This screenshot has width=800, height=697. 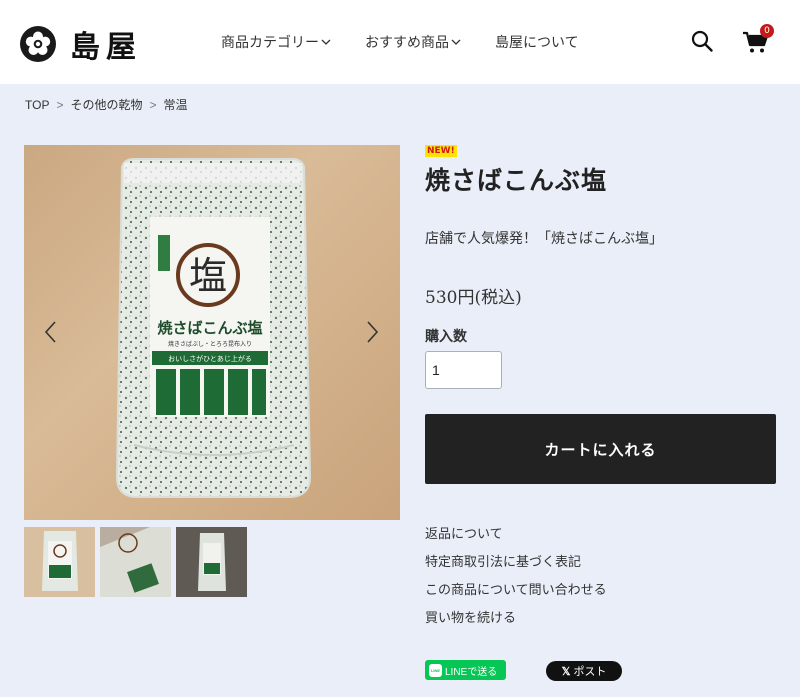 What do you see at coordinates (566, 671) in the screenshot?
I see `x-logo-icon: 𝕏` at bounding box center [566, 671].